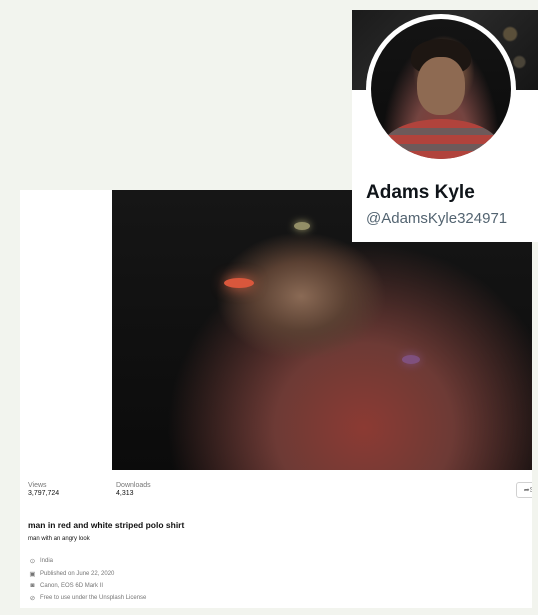 Image resolution: width=538 pixels, height=615 pixels. I want to click on downloads-stat: Downloads 4,313, so click(133, 489).